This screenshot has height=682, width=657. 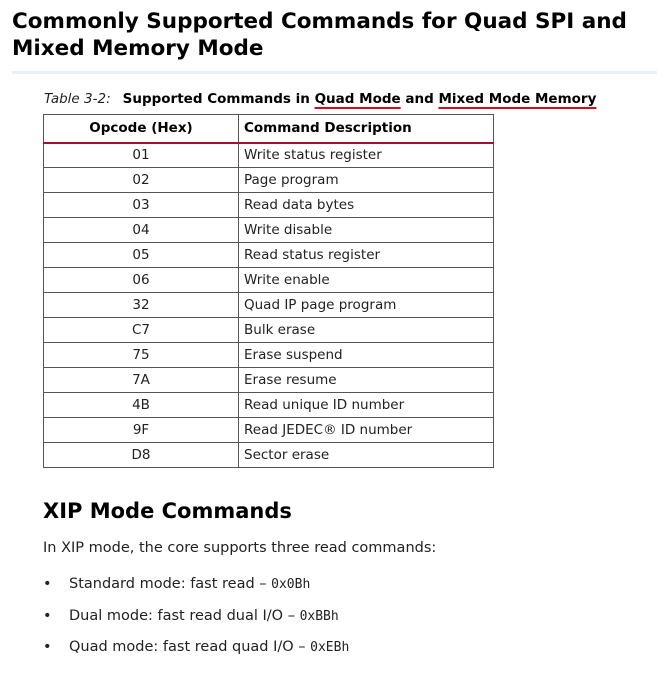 I want to click on table-row: 9F Read JEDEC® ID number, so click(x=268, y=430).